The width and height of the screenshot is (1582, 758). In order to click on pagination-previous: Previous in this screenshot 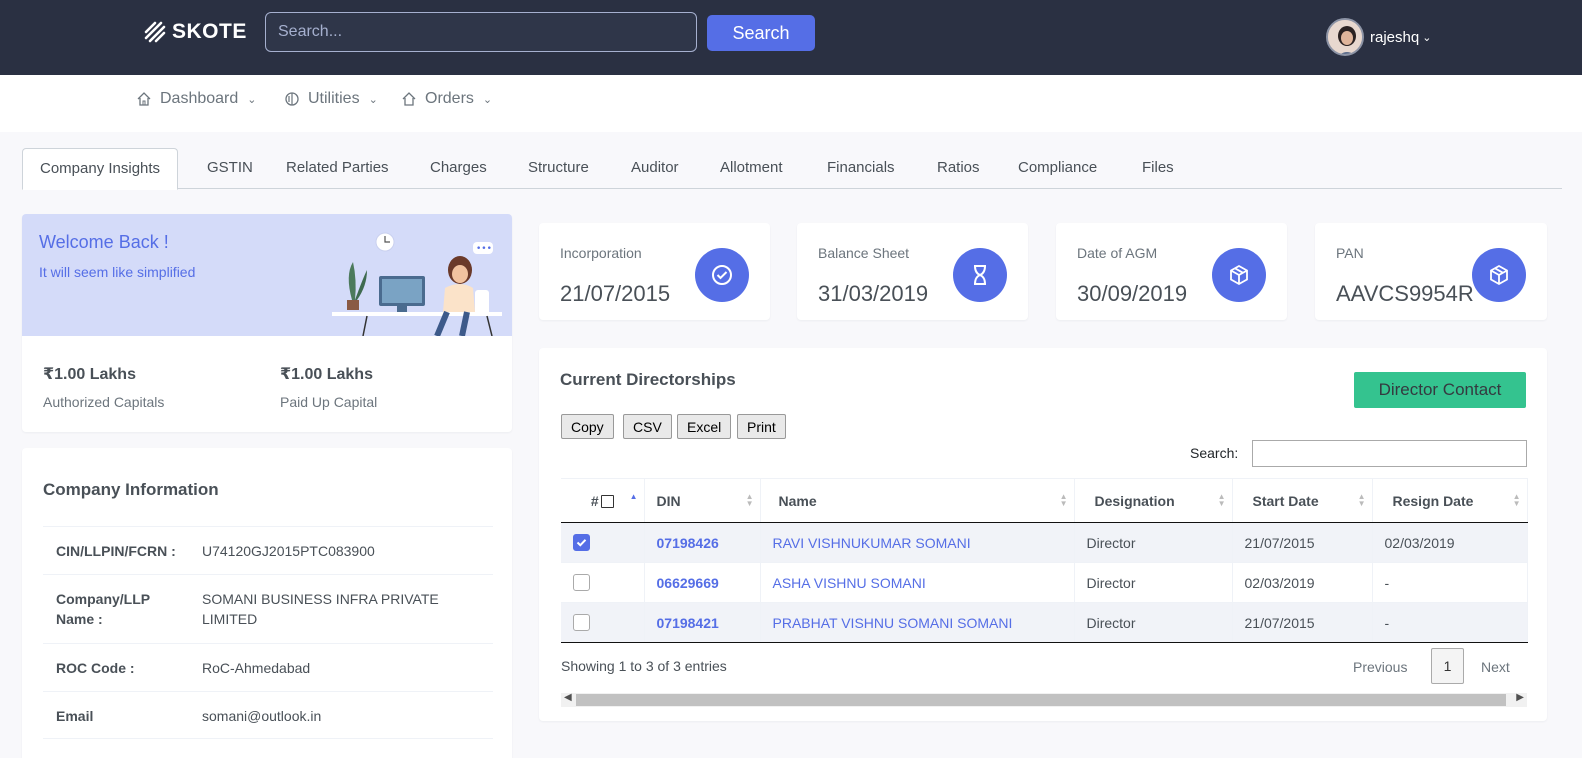, I will do `click(1380, 667)`.